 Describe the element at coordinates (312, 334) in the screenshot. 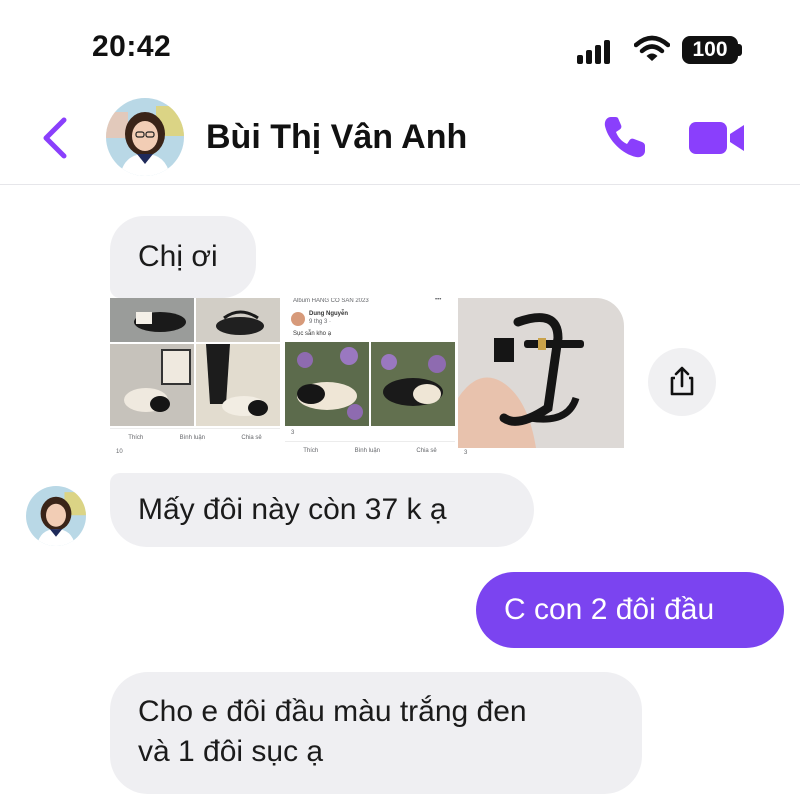

I see `post-caption: Sục sẵn kho ạ` at that location.